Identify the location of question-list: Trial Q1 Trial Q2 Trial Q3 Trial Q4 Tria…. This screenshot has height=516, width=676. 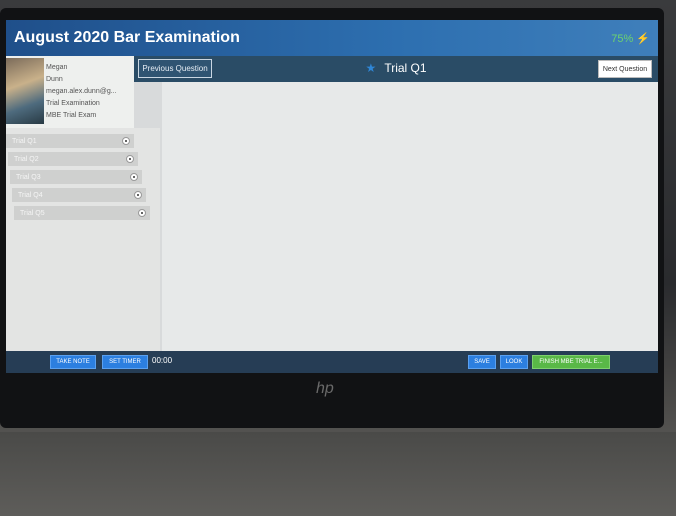
(83, 250).